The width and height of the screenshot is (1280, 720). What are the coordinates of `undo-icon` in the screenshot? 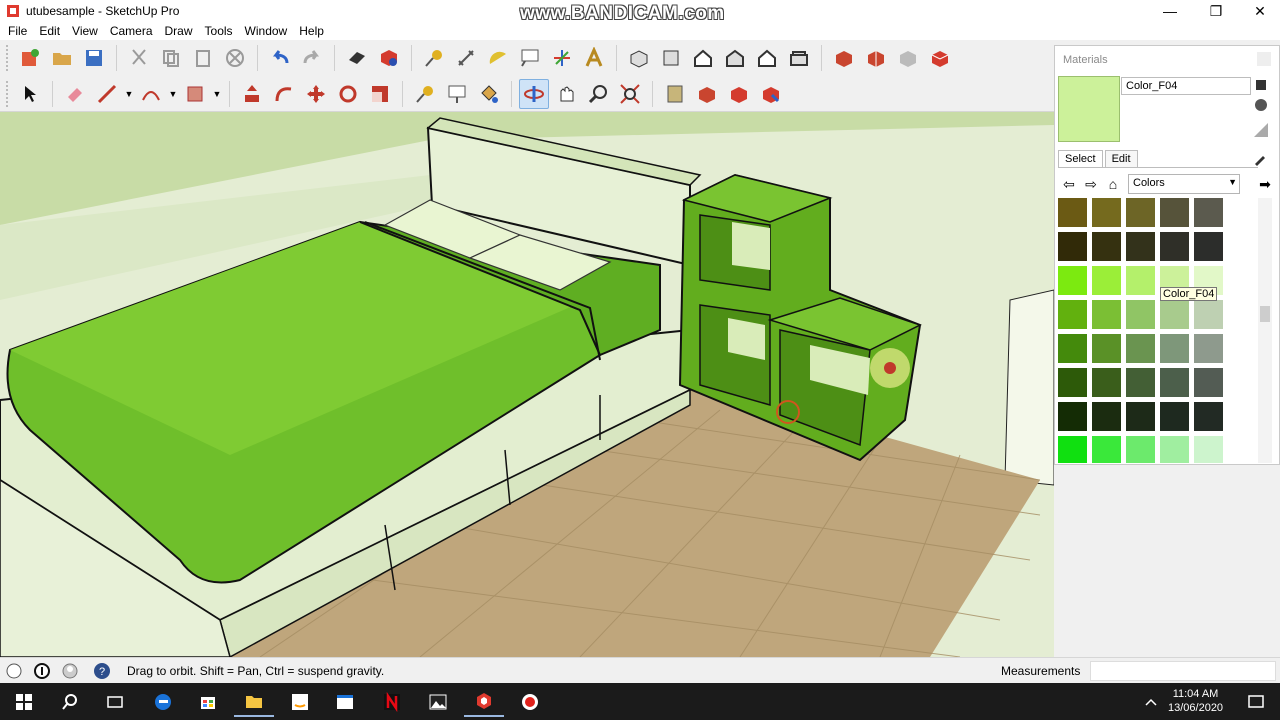 It's located at (280, 58).